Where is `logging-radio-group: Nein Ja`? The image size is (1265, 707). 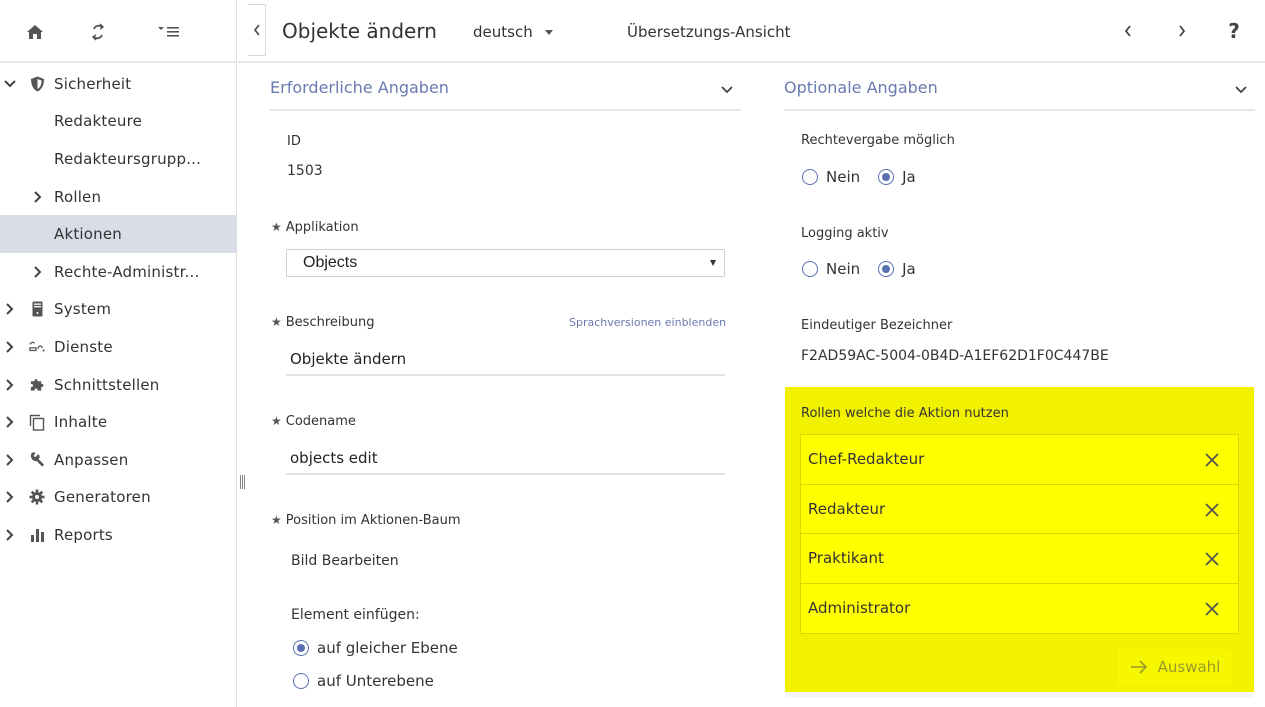 logging-radio-group: Nein Ja is located at coordinates (859, 269).